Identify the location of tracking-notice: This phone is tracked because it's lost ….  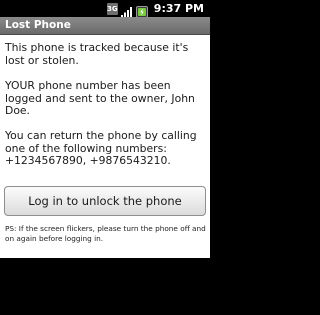
(97, 54).